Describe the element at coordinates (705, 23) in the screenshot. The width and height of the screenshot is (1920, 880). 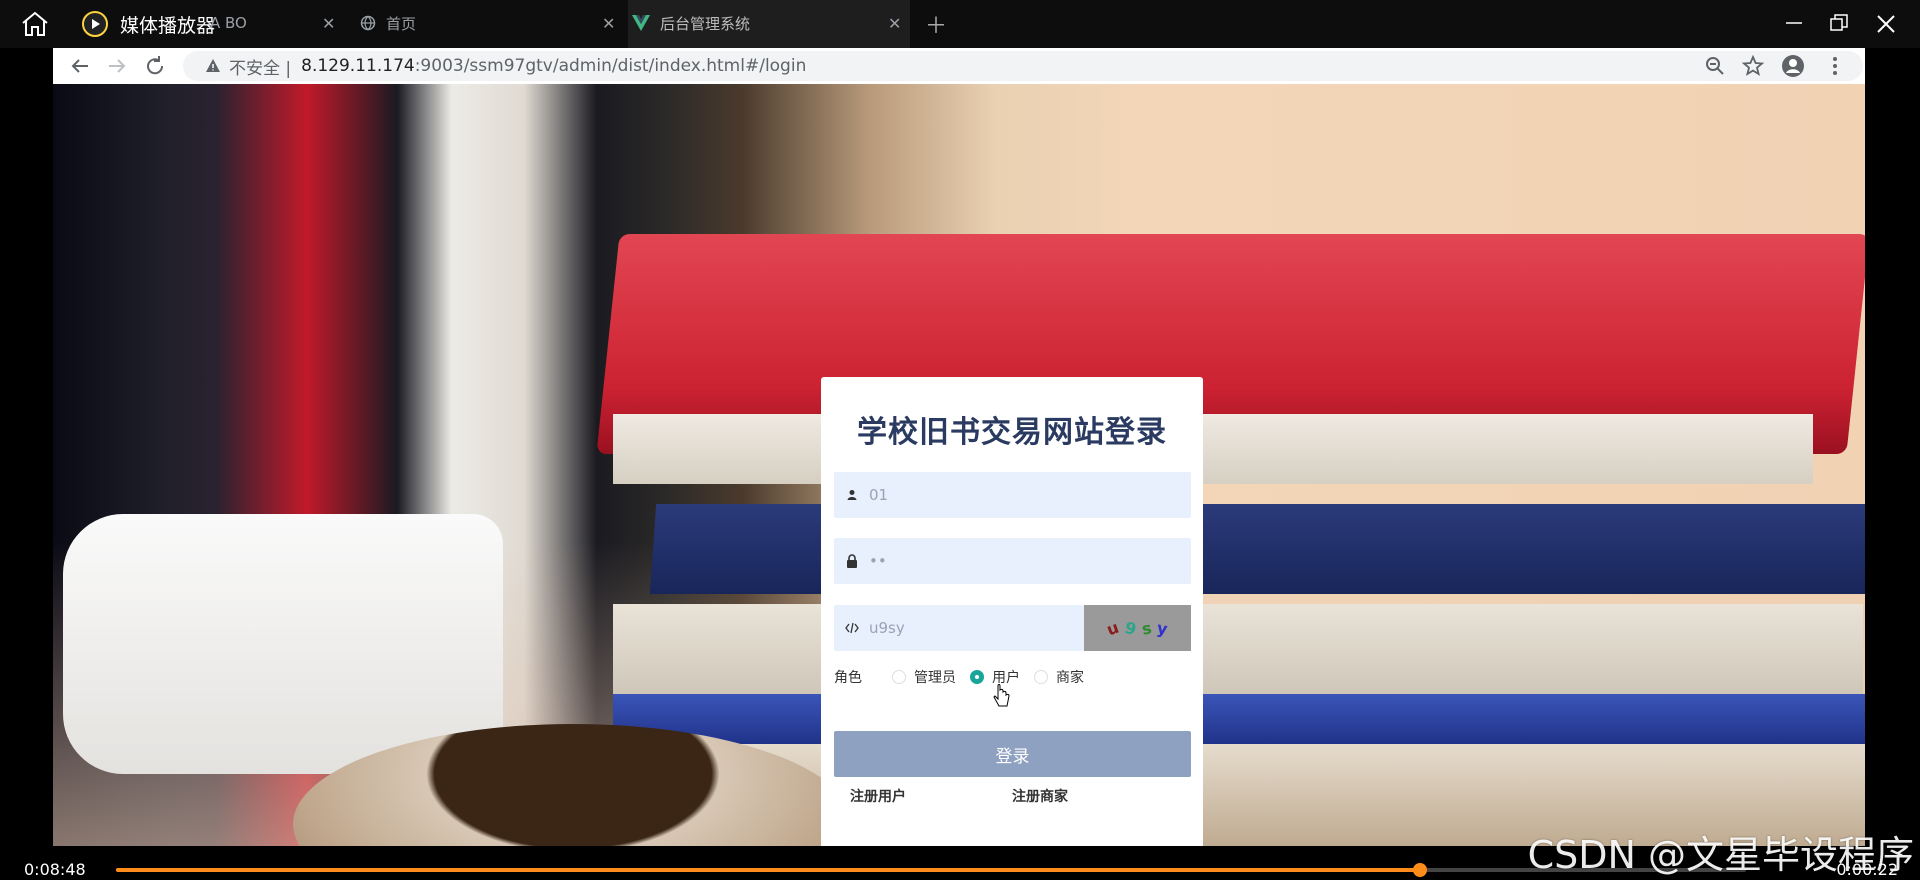
I see `tab-label: 后台管理系统` at that location.